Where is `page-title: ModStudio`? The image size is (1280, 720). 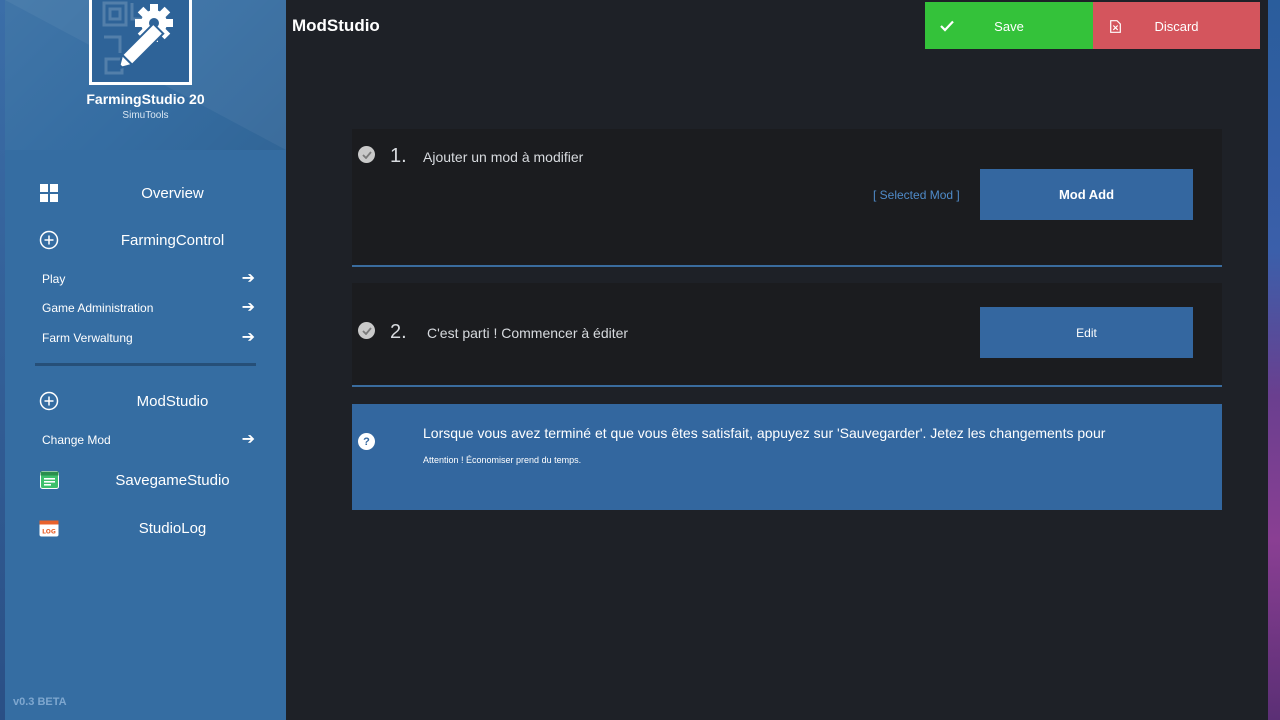
page-title: ModStudio is located at coordinates (336, 25).